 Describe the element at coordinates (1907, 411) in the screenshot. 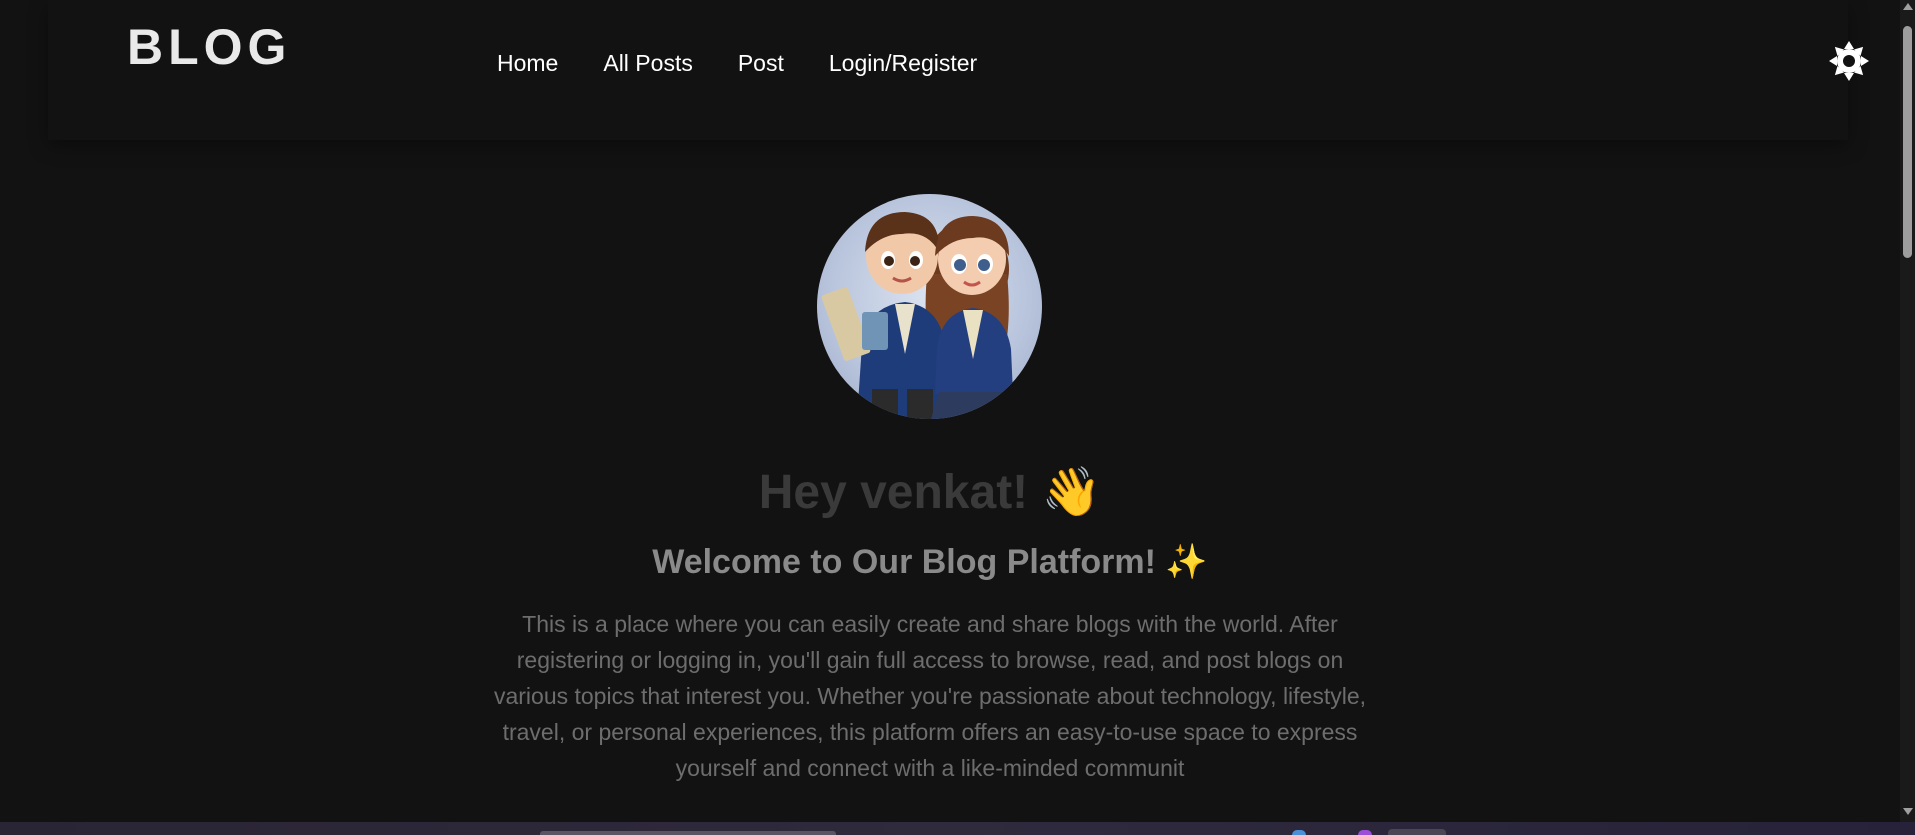

I see `page-scrollbar` at that location.